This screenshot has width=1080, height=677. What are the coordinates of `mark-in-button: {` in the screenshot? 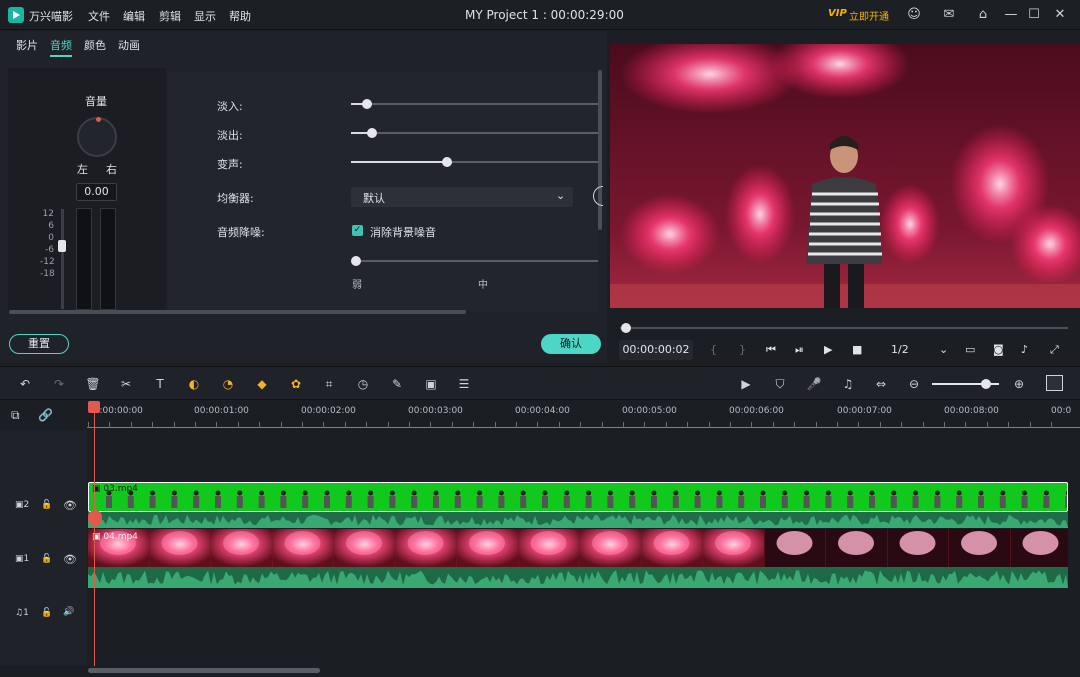 It's located at (713, 349).